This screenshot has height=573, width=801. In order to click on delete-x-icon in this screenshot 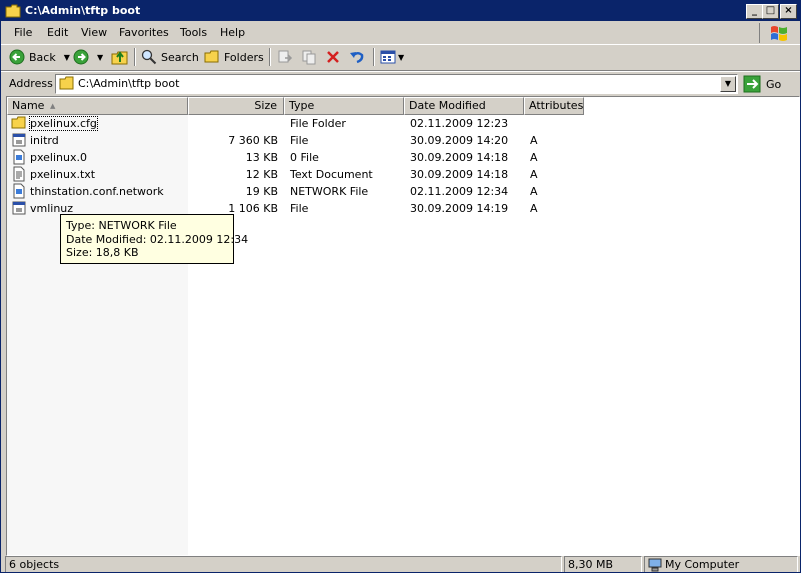, I will do `click(333, 57)`.